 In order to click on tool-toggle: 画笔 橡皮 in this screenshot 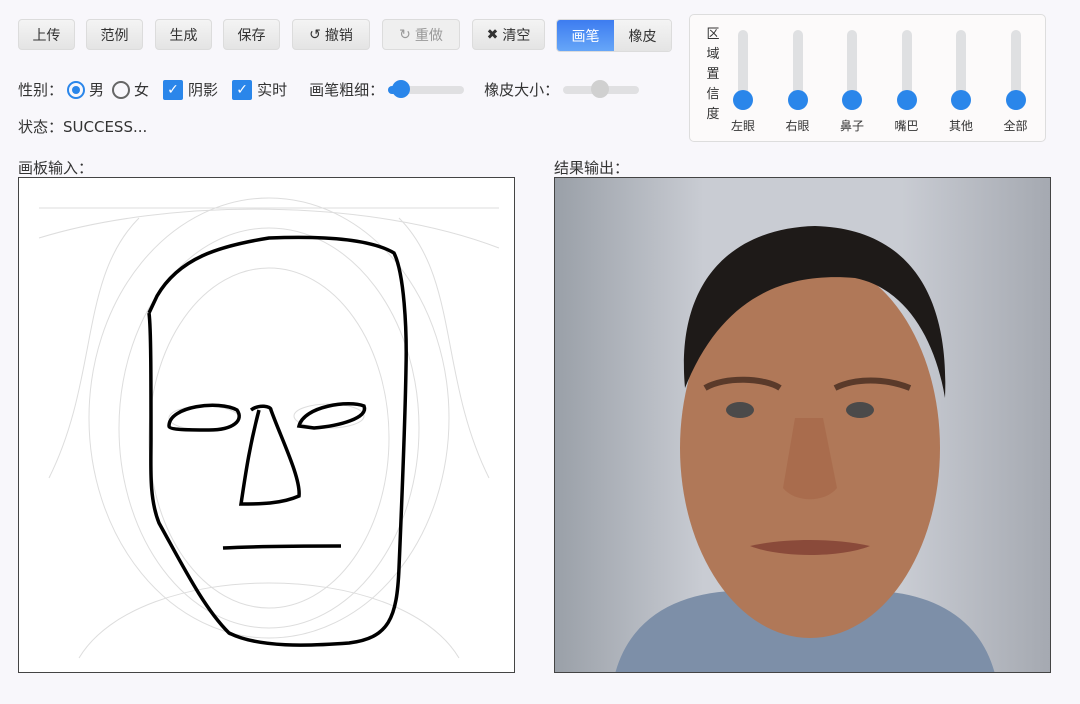, I will do `click(614, 35)`.